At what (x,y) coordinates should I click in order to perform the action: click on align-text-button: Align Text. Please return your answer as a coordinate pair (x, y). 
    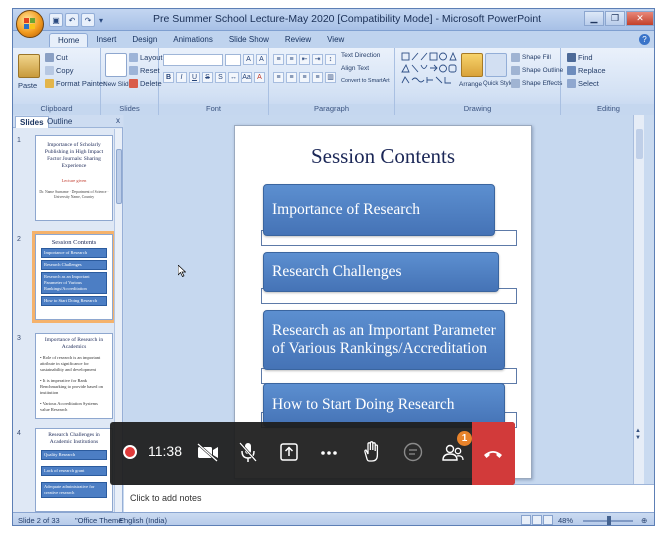
    Looking at the image, I should click on (355, 68).